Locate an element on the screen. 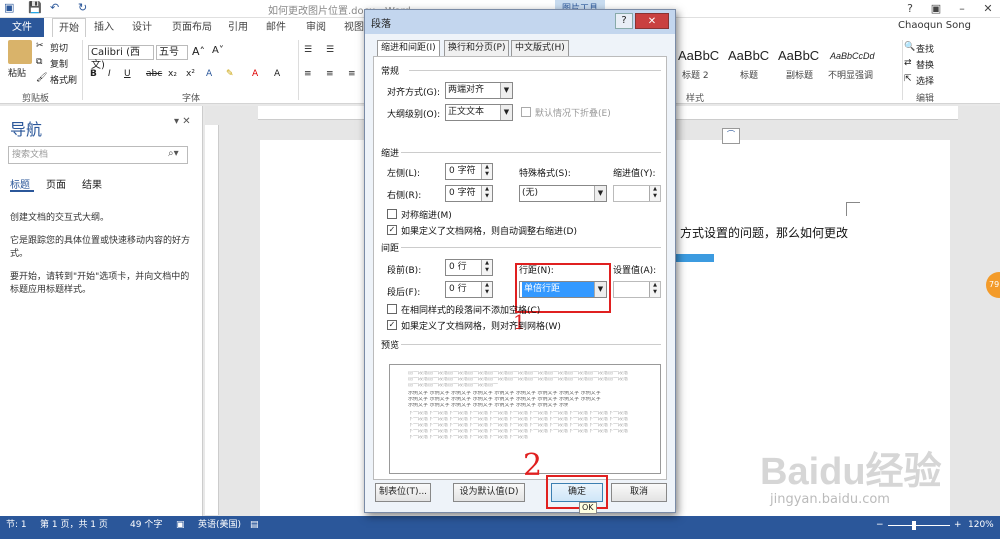  italic-icon: I is located at coordinates (109, 74).